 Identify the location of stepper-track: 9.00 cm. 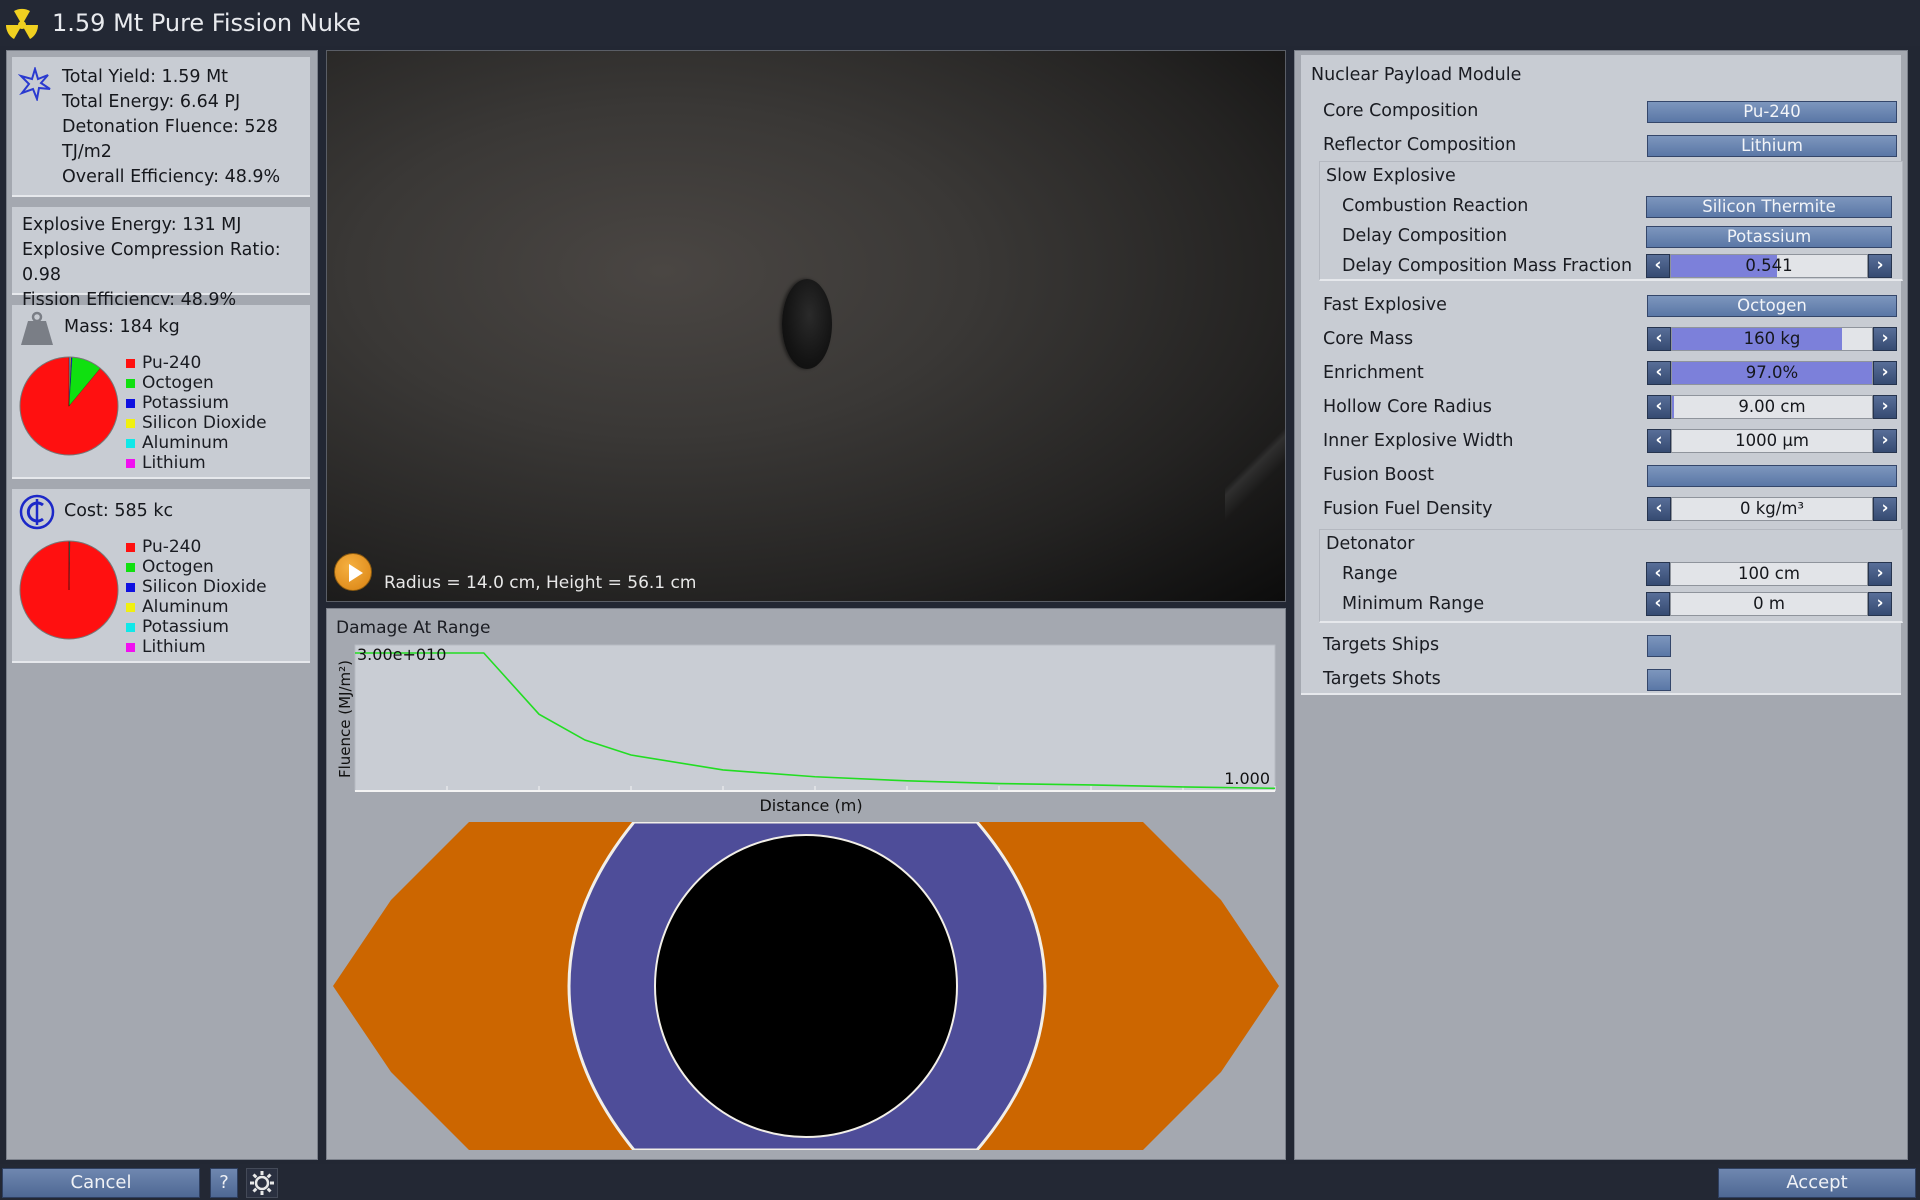
(1772, 407).